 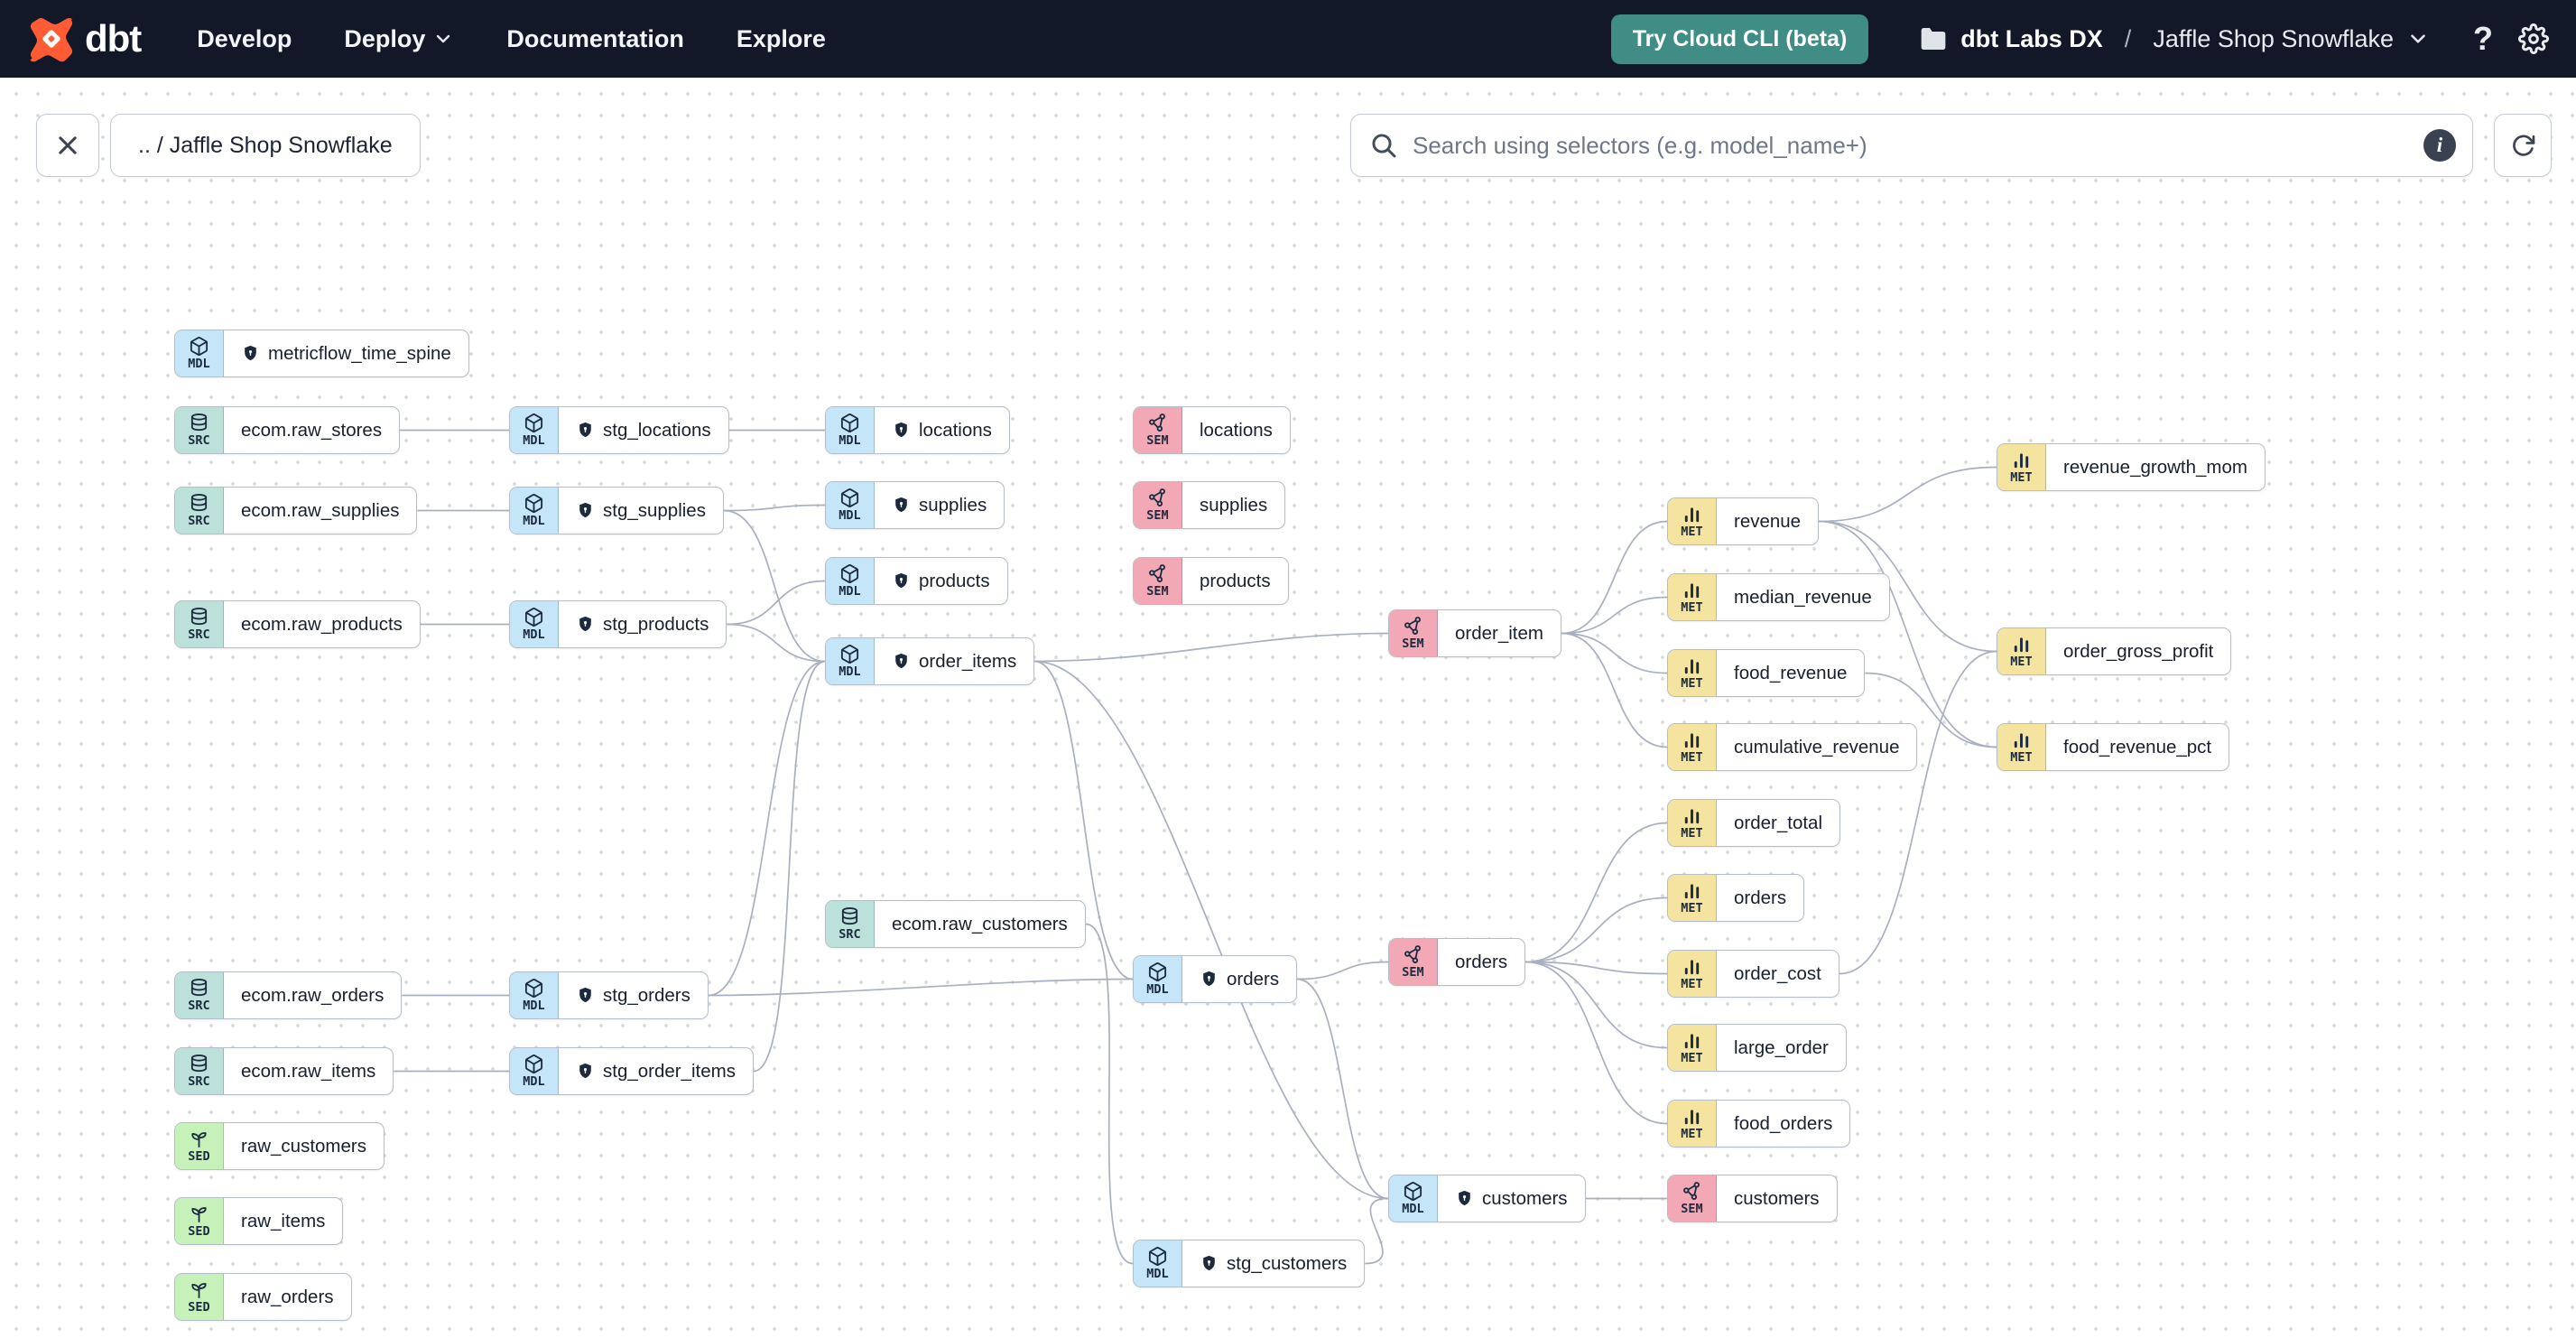 I want to click on try-cloud-cli-button: Try Cloud CLI (beta), so click(x=1739, y=39).